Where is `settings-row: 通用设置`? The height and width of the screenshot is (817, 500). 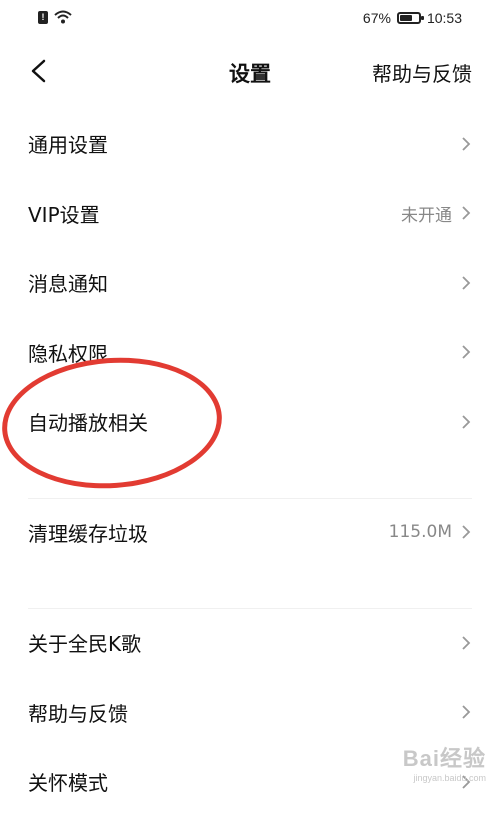
settings-row: 通用设置 is located at coordinates (250, 144).